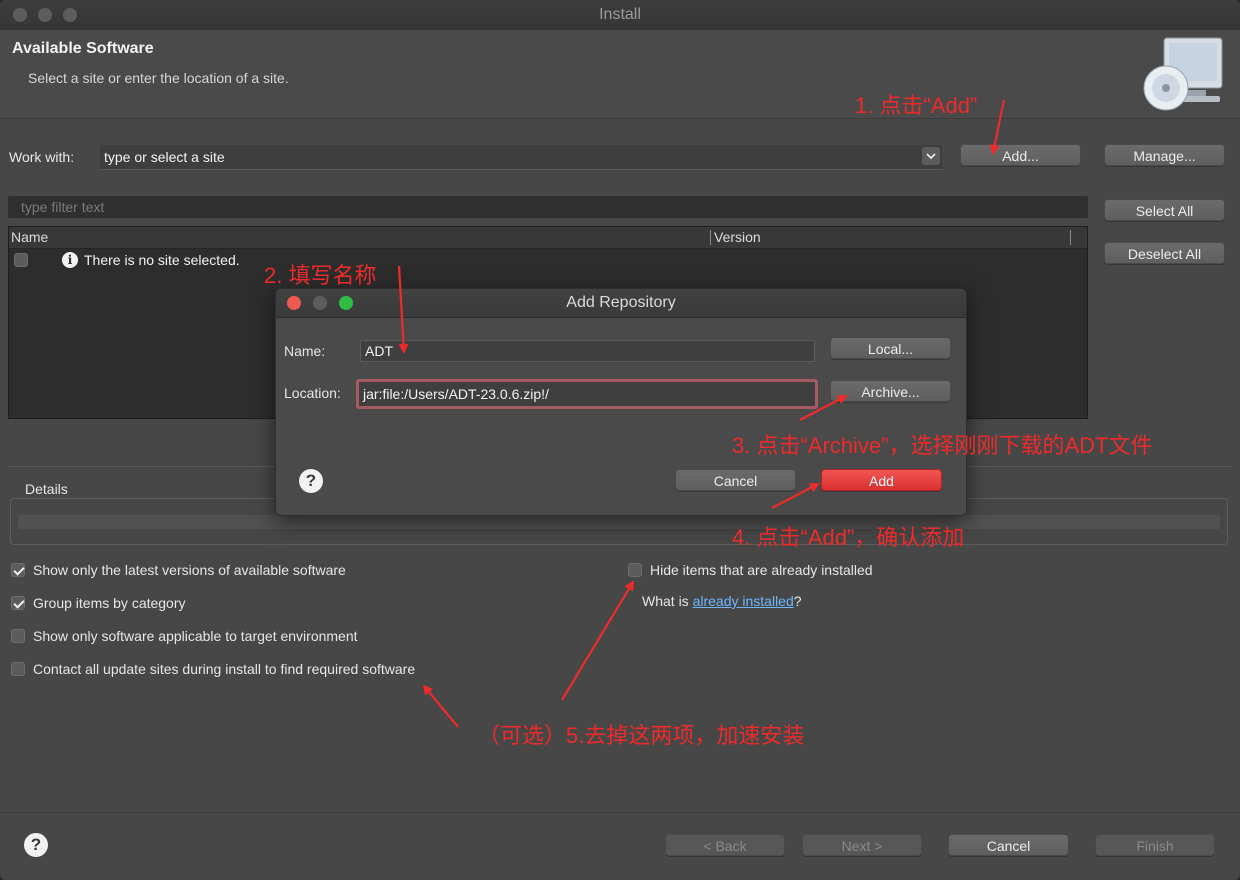  What do you see at coordinates (46, 489) in the screenshot?
I see `details-label: Details` at bounding box center [46, 489].